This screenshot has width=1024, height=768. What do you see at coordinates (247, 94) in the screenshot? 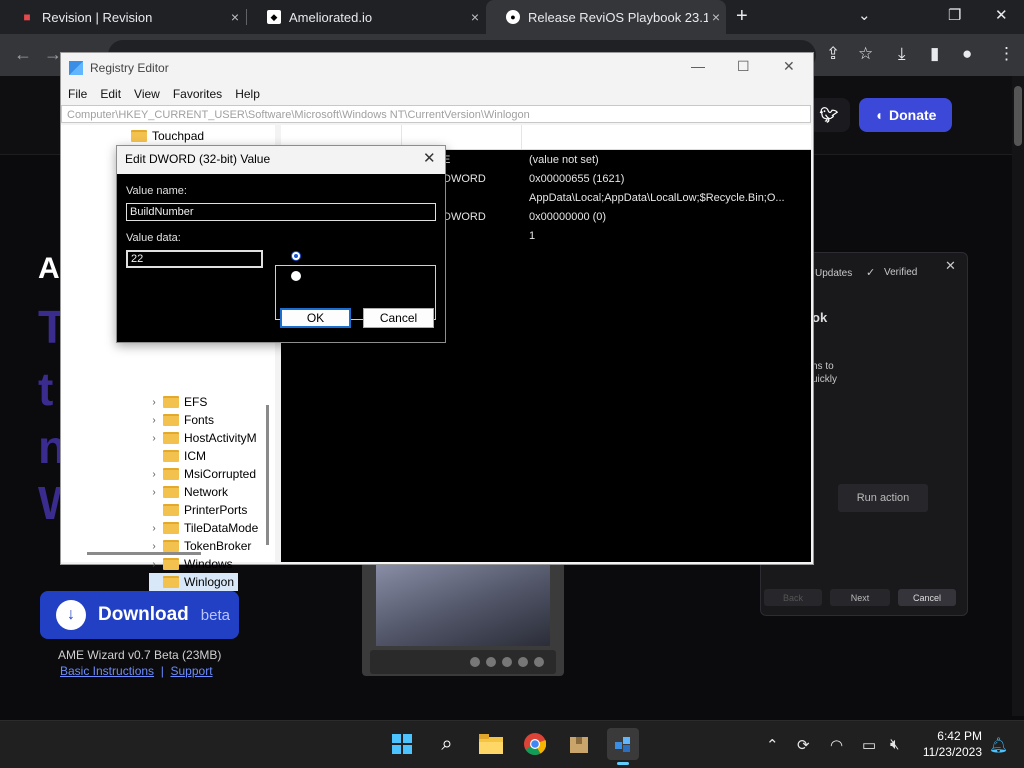
I see `menu-help: Help` at bounding box center [247, 94].